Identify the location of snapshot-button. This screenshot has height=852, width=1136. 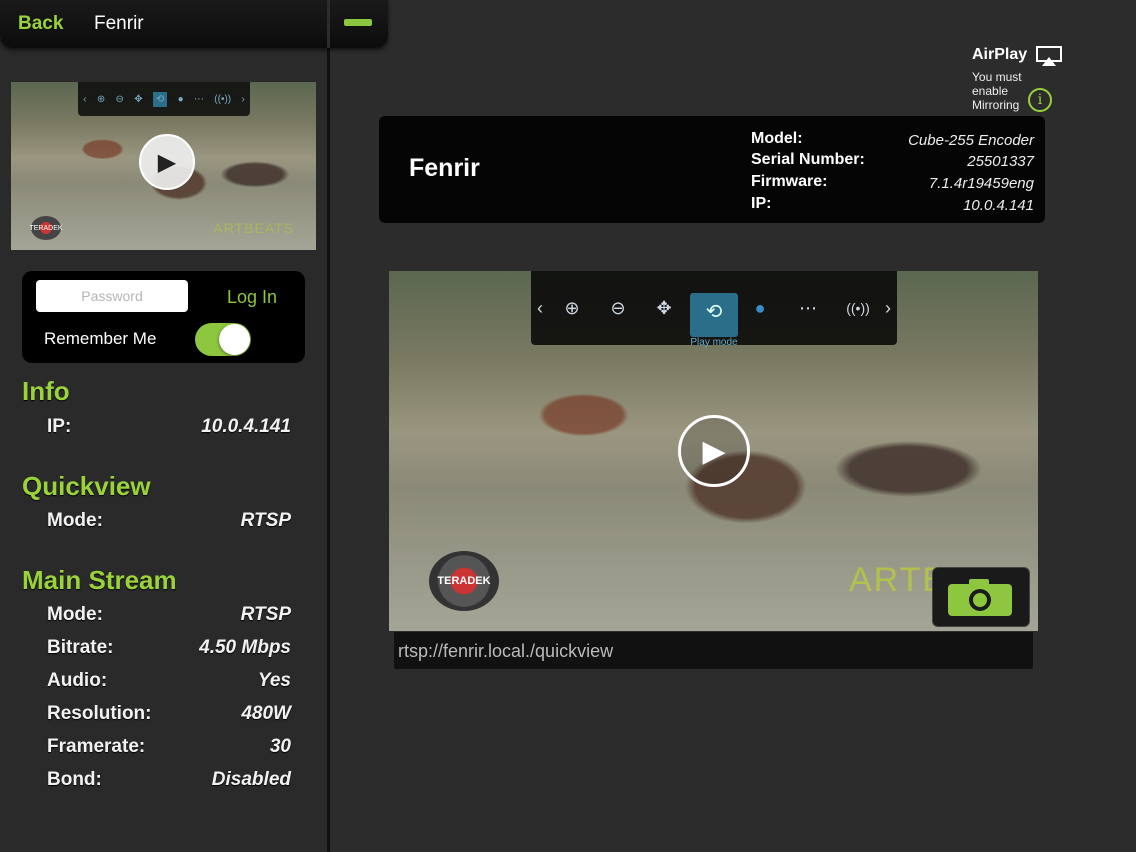
(981, 597).